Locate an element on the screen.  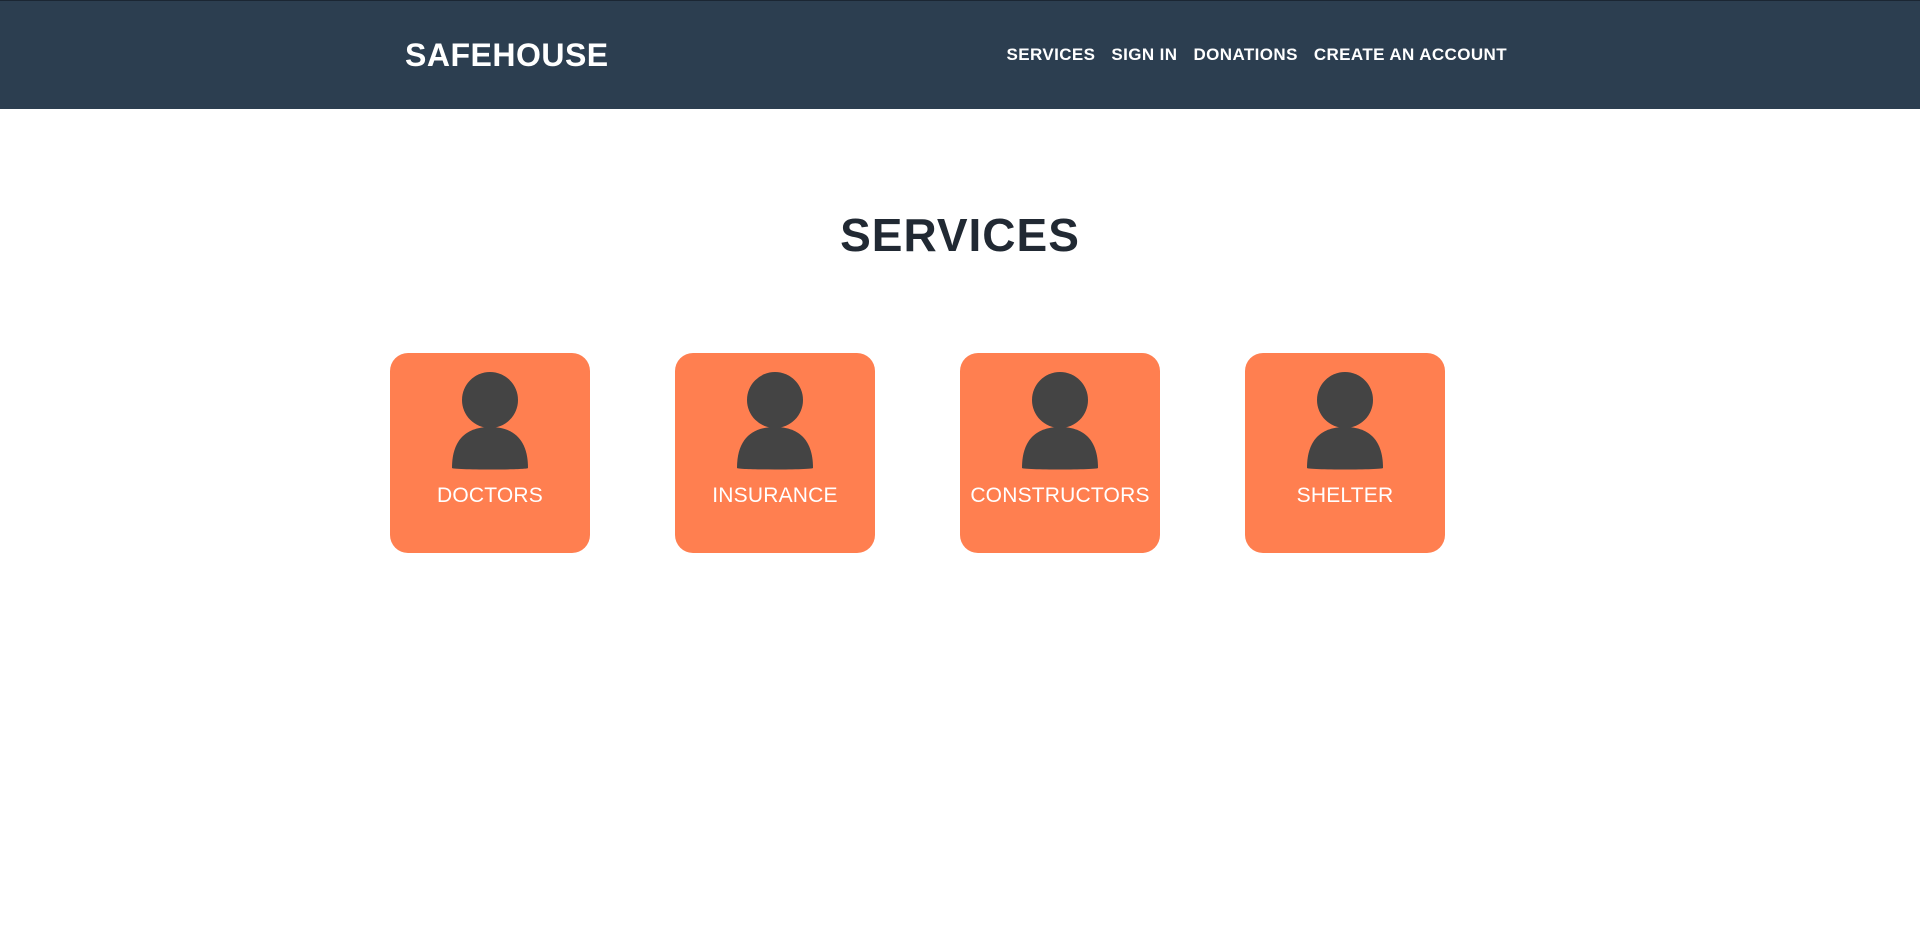
service-card-shelter: SHELTER is located at coordinates (1345, 453).